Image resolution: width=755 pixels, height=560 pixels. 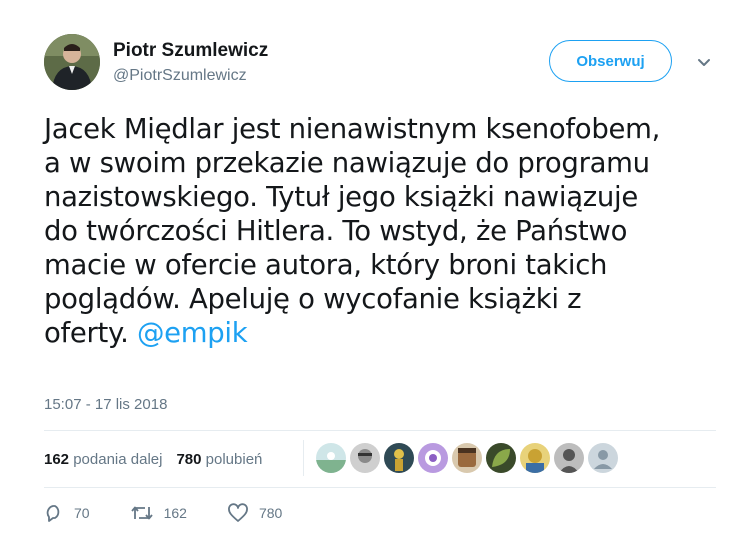 What do you see at coordinates (53, 513) in the screenshot?
I see `reply-icon` at bounding box center [53, 513].